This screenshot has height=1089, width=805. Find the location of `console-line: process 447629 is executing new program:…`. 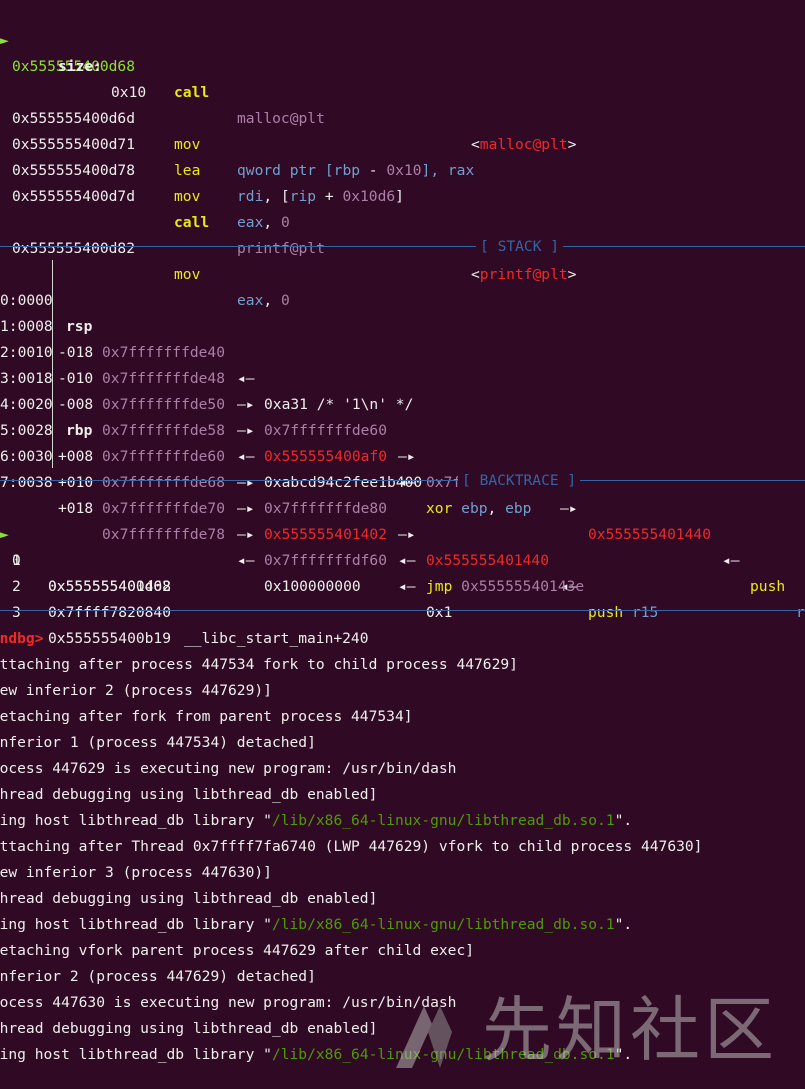

console-line: process 447629 is executing new program:… is located at coordinates (228, 768).